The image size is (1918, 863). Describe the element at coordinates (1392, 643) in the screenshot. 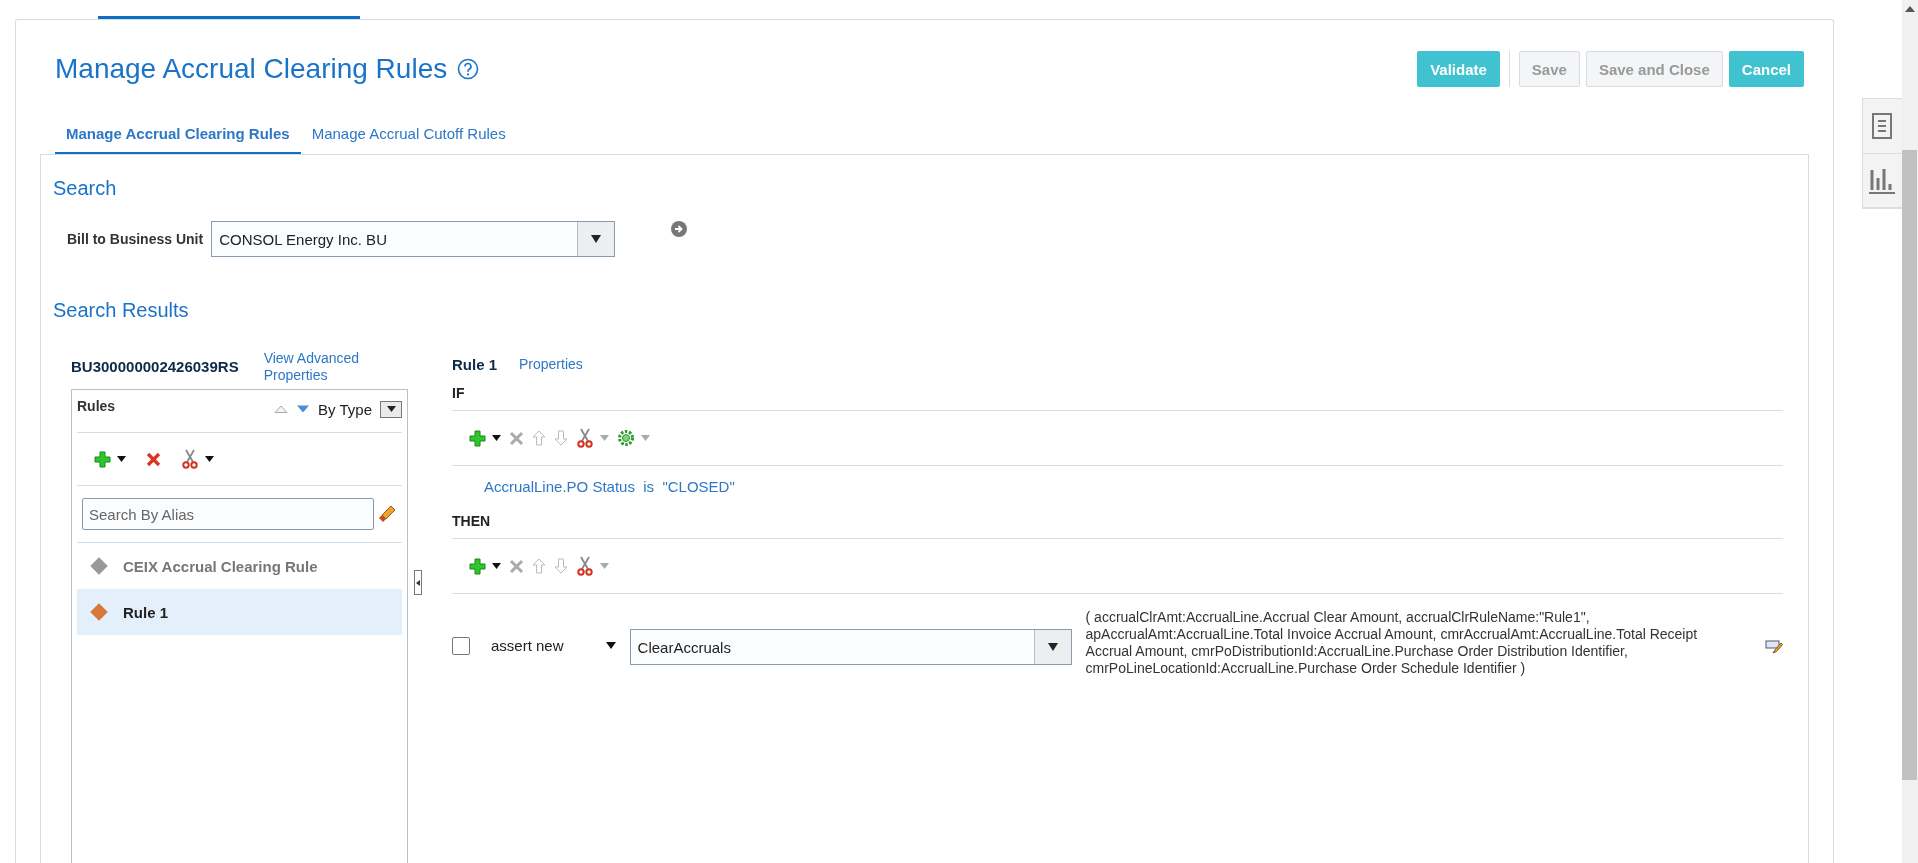

I see `action-arguments: ( accrualClrAmt:AccrualLine.Accrual Clear Amount, accrualClrRuleName:"Rule1", apAccrualAmt:AccrualLine.Total Invoice Accrual Amount, cmrAccrualAmt:AccrualLine.Total Receipt Accrual Amount, cmrPoDistributionId:AccrualLine.Purchase Order Distribution Identifier, cmrPoLineLocationId:AccrualLine.Purchase Order Schedule Identifier )` at that location.